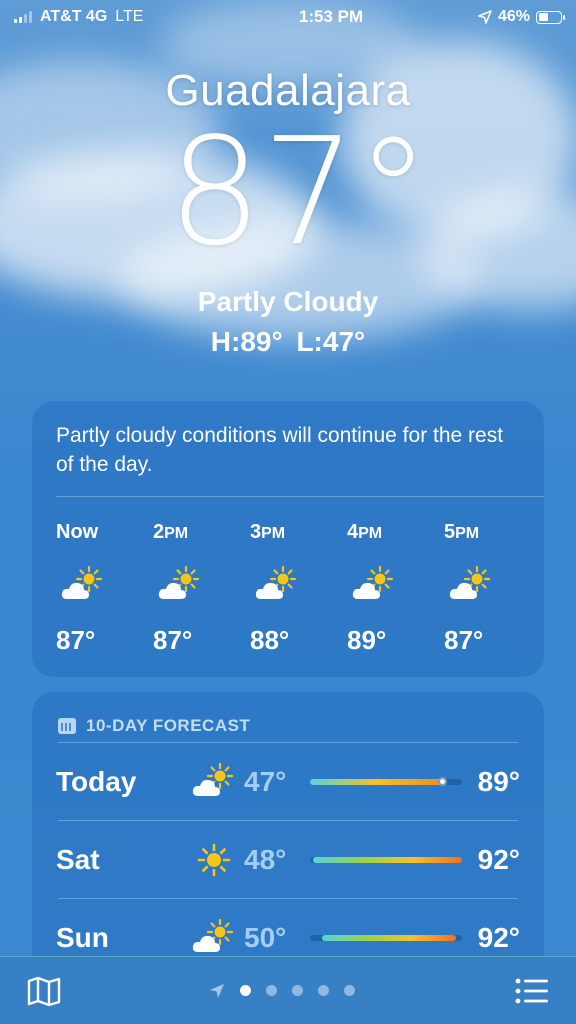 The image size is (576, 1024). I want to click on hour-item: 5PM 87°, so click(492, 588).